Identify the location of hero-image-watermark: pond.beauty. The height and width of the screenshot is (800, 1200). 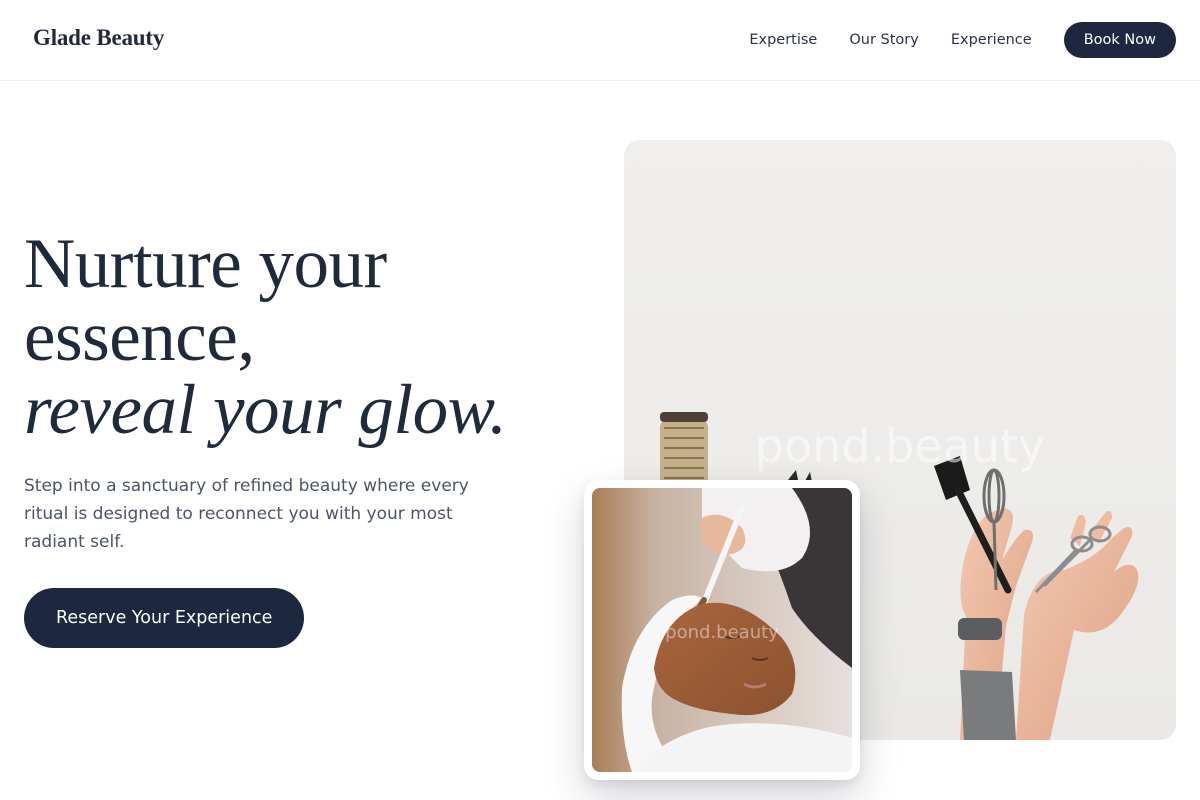
(900, 446).